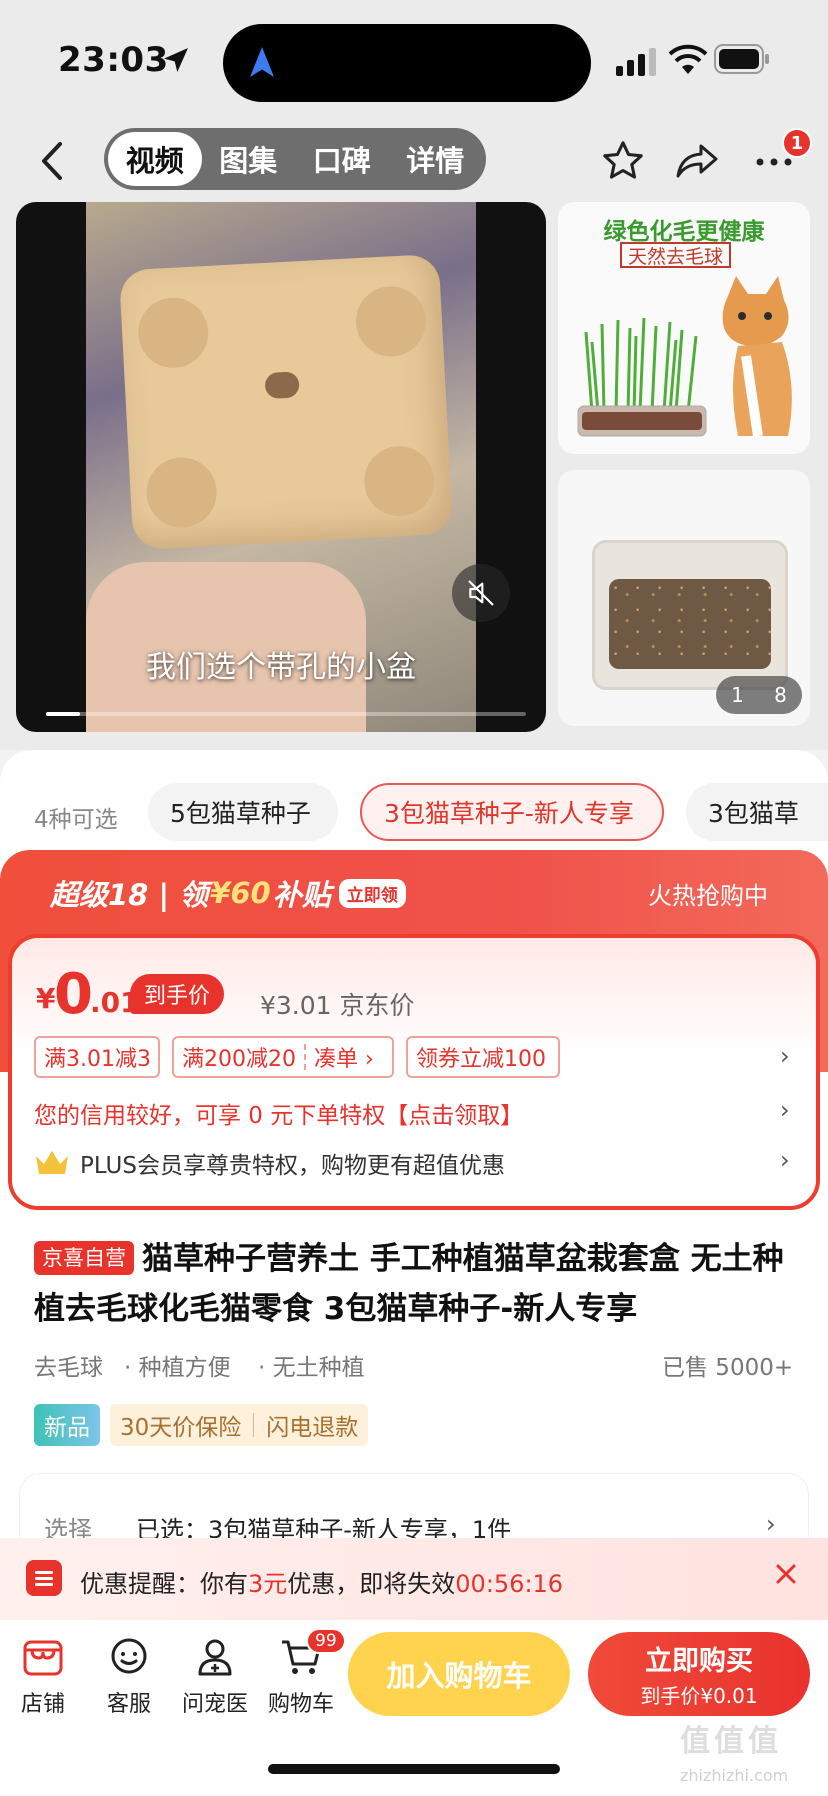 The width and height of the screenshot is (828, 1796). Describe the element at coordinates (699, 1661) in the screenshot. I see `buy-now-label: 立即购买` at that location.